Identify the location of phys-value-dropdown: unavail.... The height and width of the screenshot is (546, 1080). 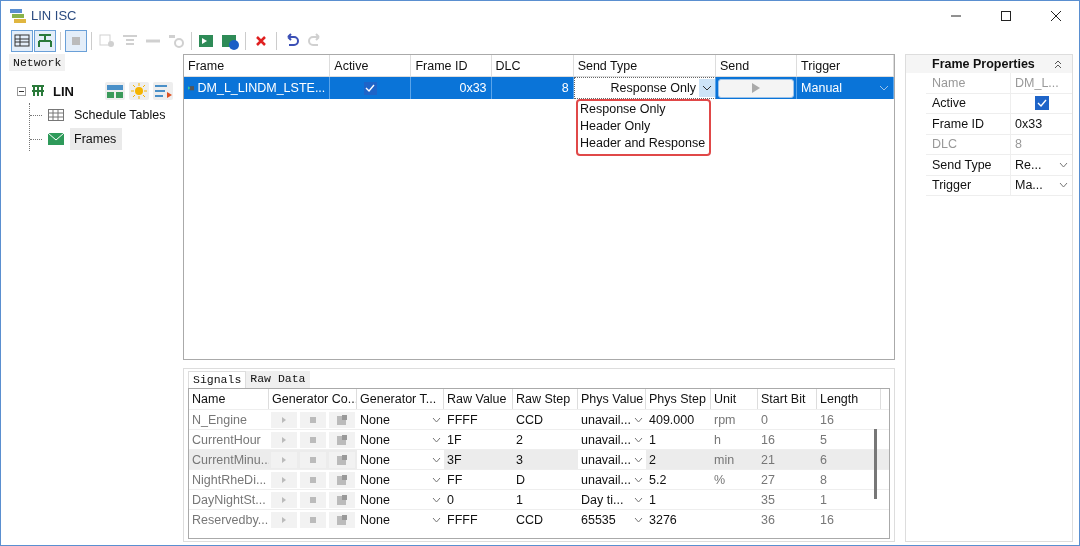
(612, 459).